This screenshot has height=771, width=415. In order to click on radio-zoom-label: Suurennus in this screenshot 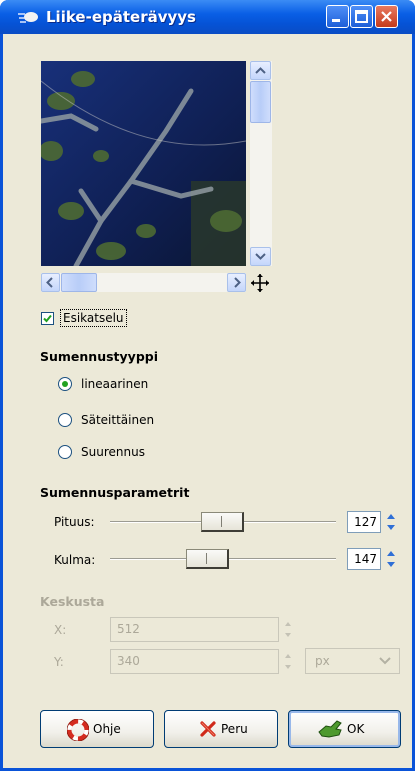, I will do `click(113, 452)`.